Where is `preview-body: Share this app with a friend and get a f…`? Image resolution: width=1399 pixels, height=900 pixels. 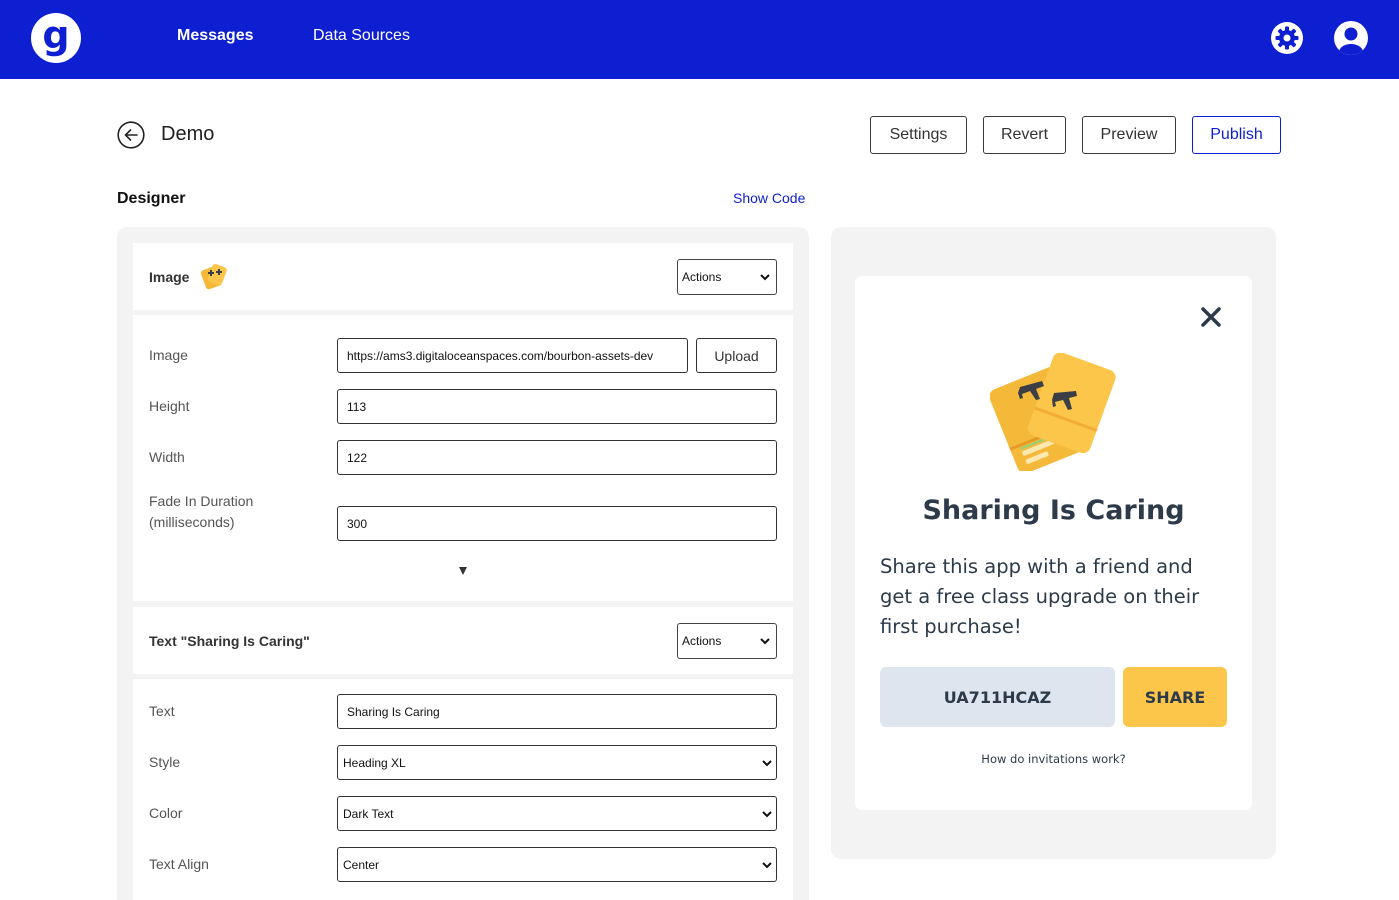 preview-body: Share this app with a friend and get a f… is located at coordinates (1040, 596).